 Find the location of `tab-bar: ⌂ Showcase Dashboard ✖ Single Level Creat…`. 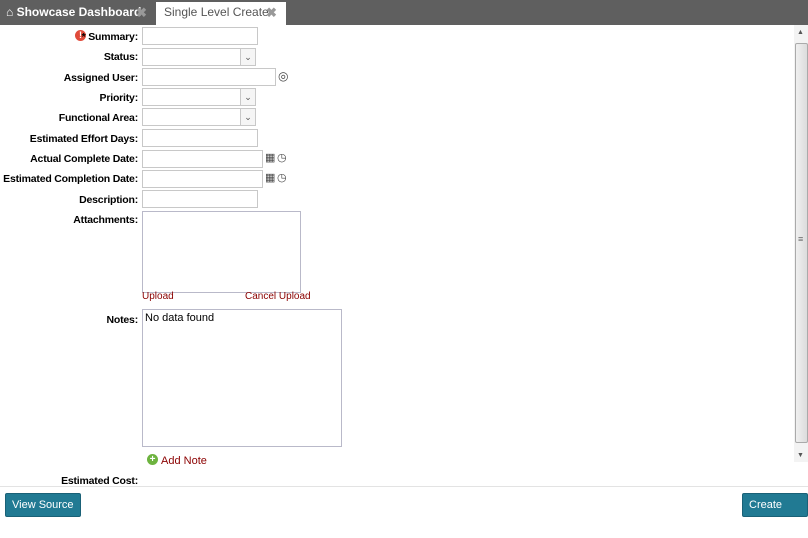

tab-bar: ⌂ Showcase Dashboard ✖ Single Level Creat… is located at coordinates (404, 12).